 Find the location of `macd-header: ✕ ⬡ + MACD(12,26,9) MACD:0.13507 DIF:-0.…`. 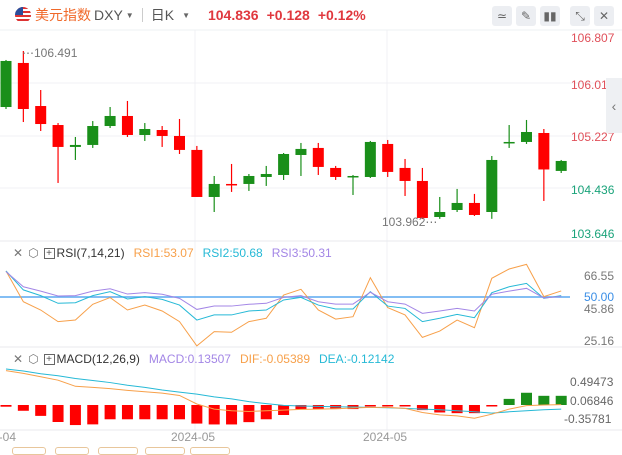

macd-header: ✕ ⬡ + MACD(12,26,9) MACD:0.13507 DIF:-0.… is located at coordinates (203, 359).